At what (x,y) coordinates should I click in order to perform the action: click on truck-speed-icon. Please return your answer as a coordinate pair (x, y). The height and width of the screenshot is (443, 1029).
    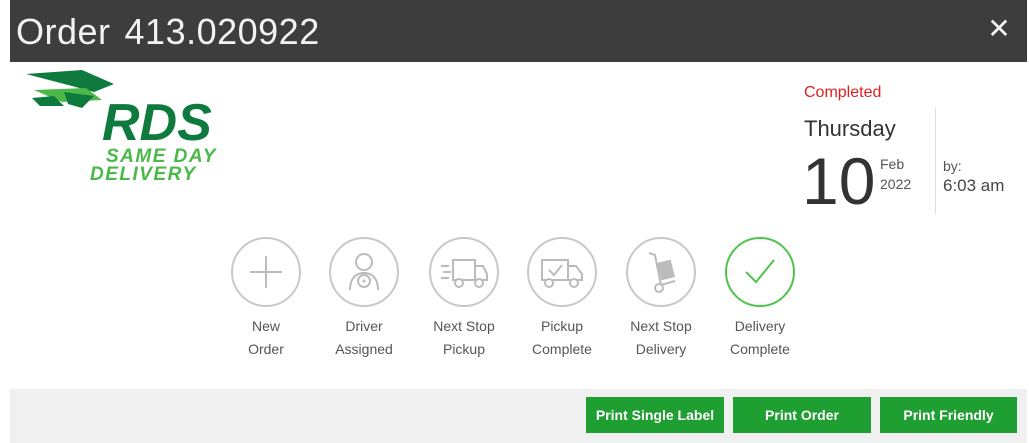
    Looking at the image, I should click on (464, 273).